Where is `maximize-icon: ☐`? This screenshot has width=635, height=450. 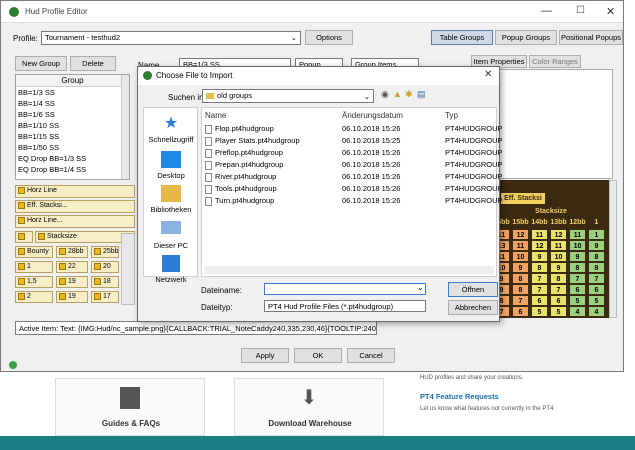
maximize-icon: ☐ is located at coordinates (580, 10).